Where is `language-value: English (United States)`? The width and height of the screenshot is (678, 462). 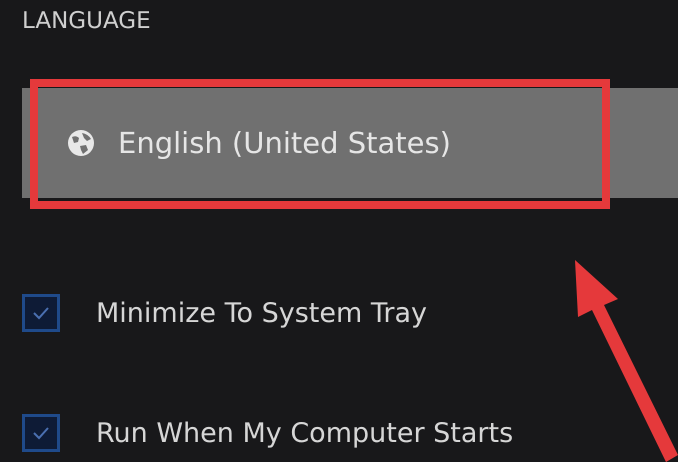 language-value: English (United States) is located at coordinates (284, 143).